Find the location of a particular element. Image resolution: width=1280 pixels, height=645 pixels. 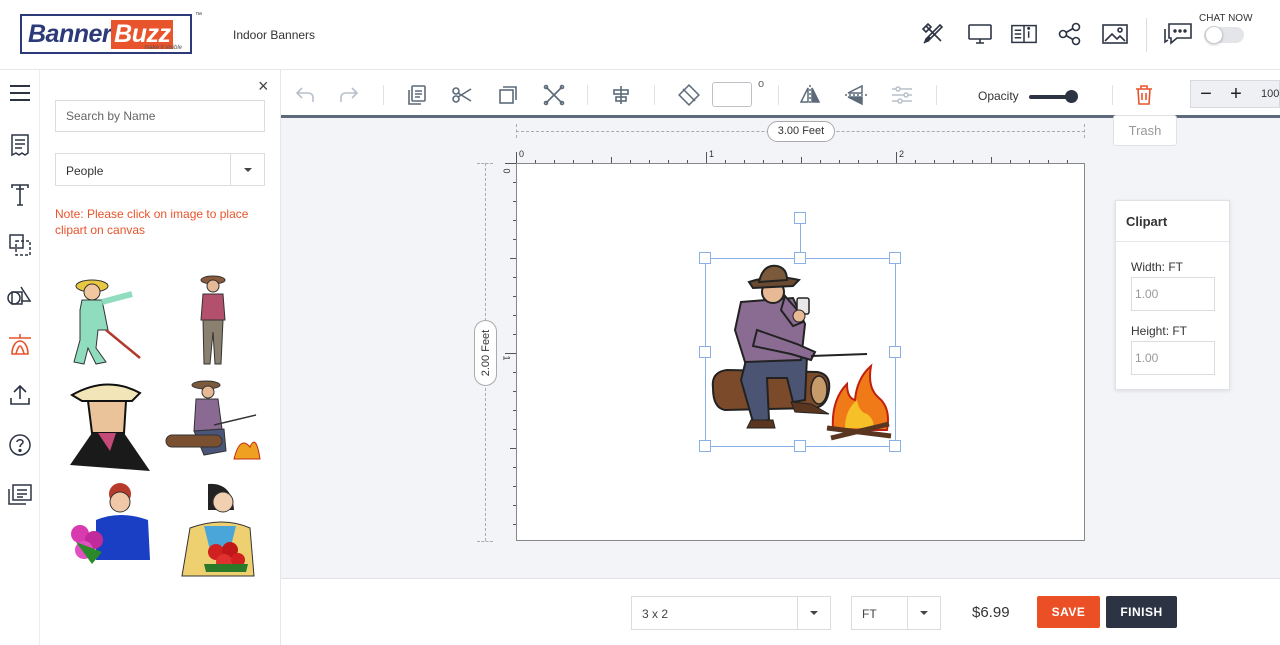

category-select: People is located at coordinates (160, 169).